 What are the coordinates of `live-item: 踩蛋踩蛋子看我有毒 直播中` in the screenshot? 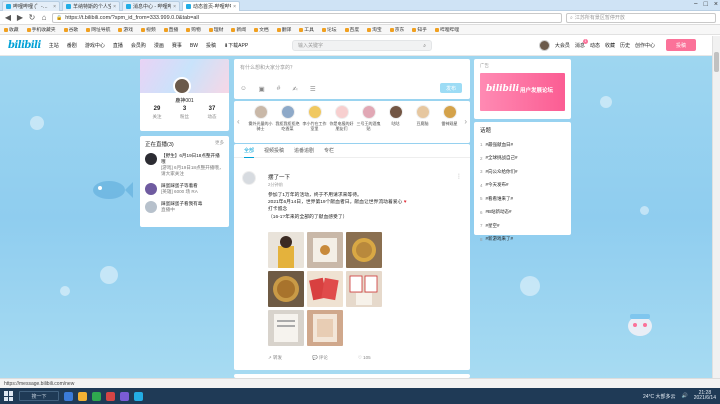 It's located at (184, 207).